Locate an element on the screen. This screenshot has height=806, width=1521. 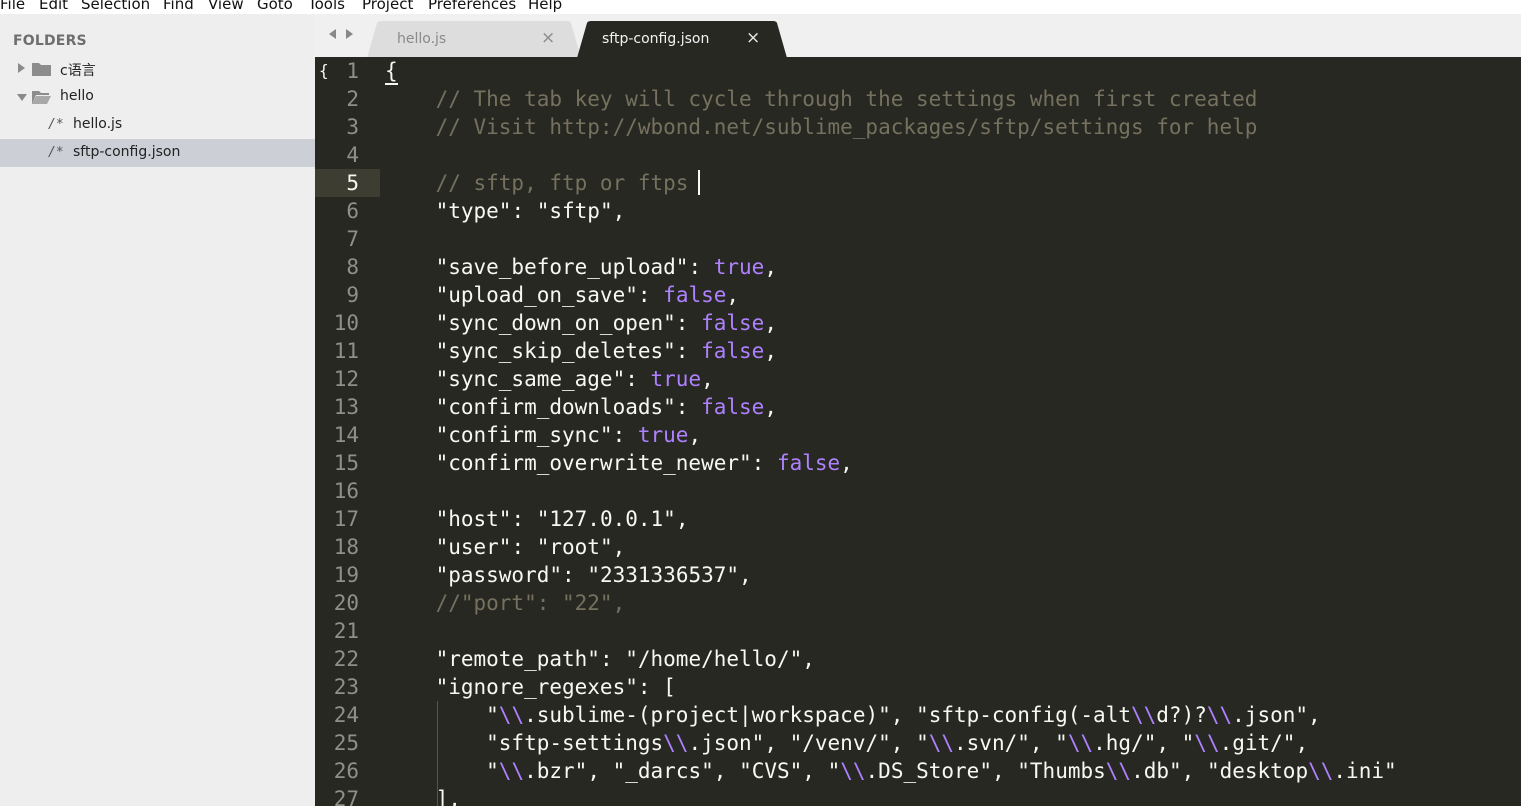
sidebar-title: FOLDERS is located at coordinates (50, 41).